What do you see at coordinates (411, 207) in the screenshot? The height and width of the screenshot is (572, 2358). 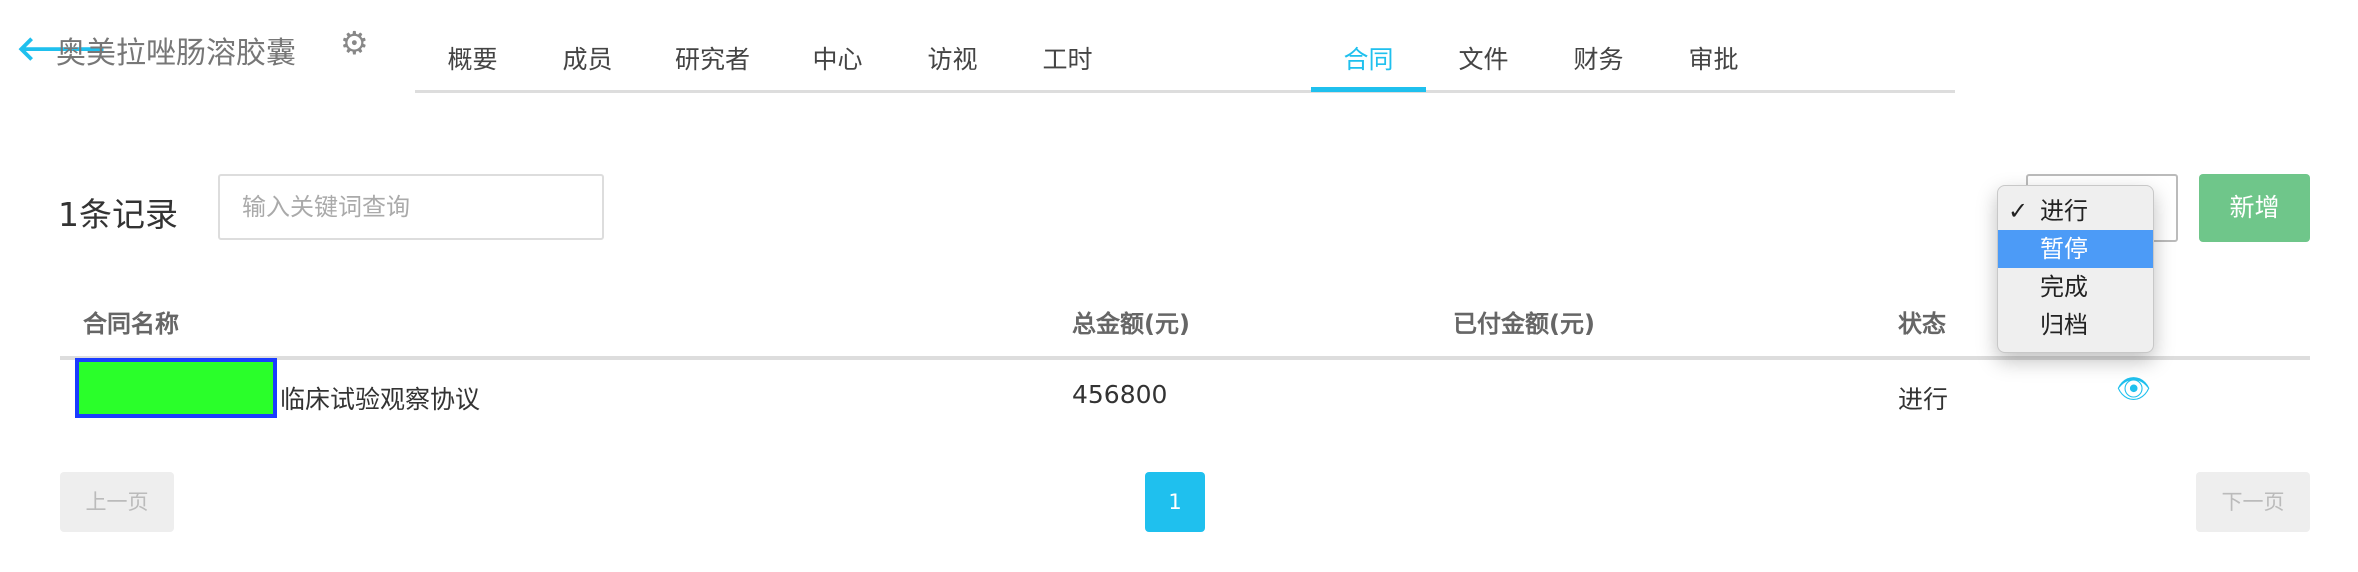 I see `search-input` at bounding box center [411, 207].